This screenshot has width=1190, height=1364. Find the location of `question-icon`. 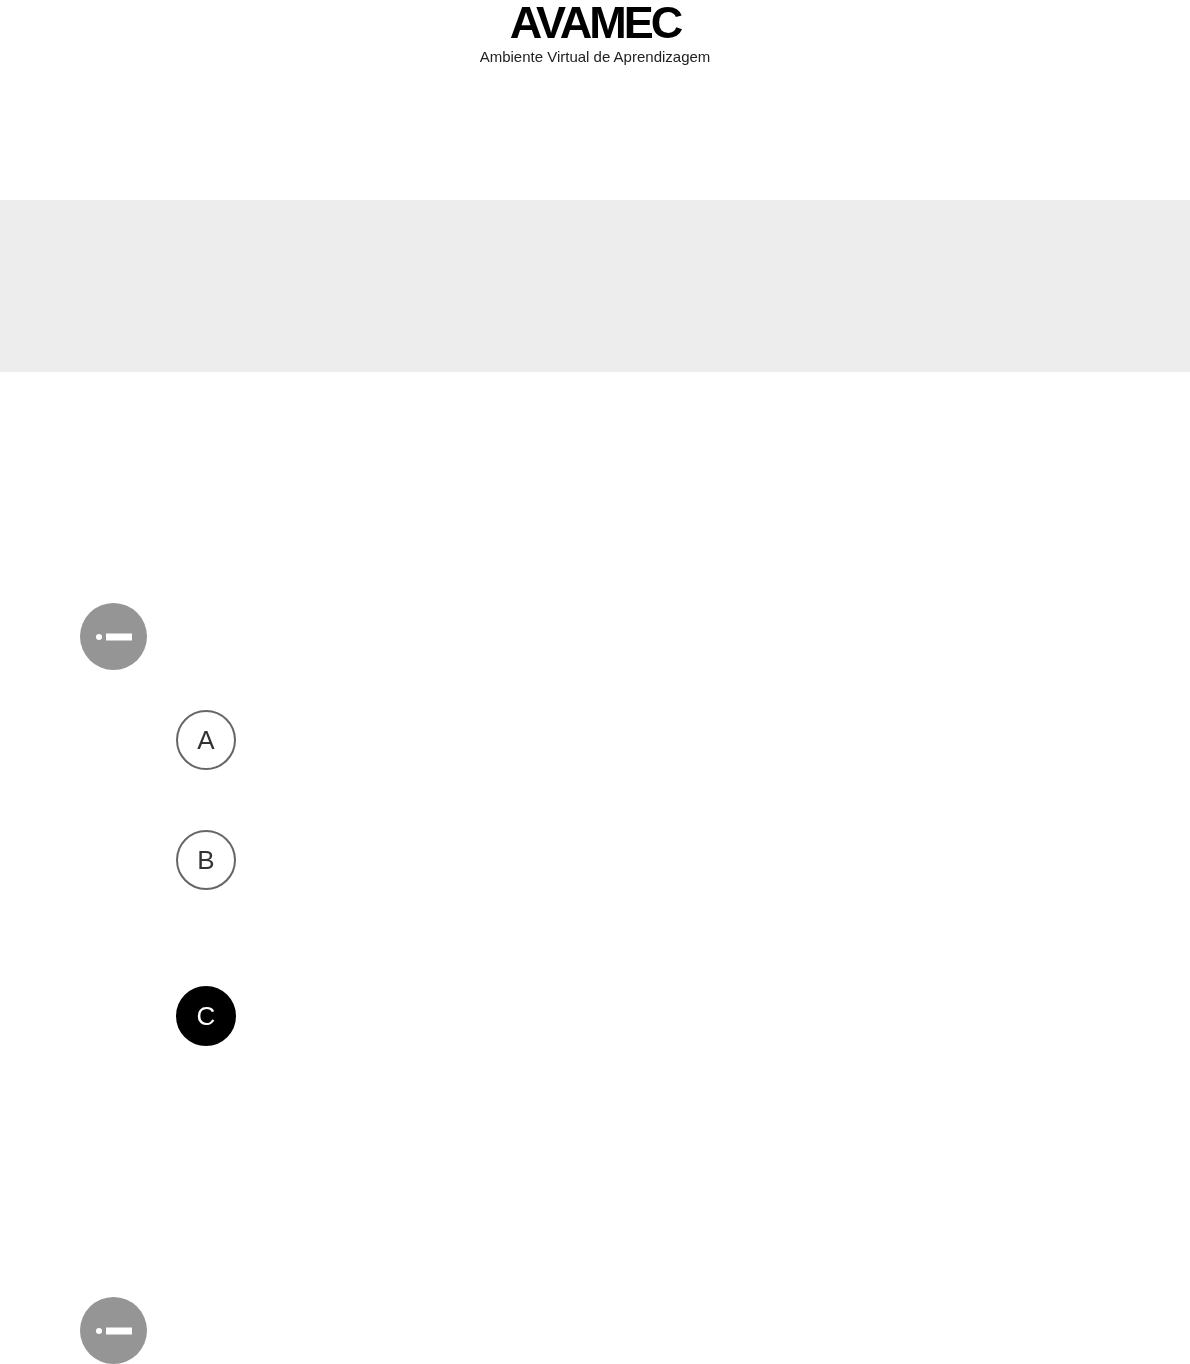

question-icon is located at coordinates (113, 636).